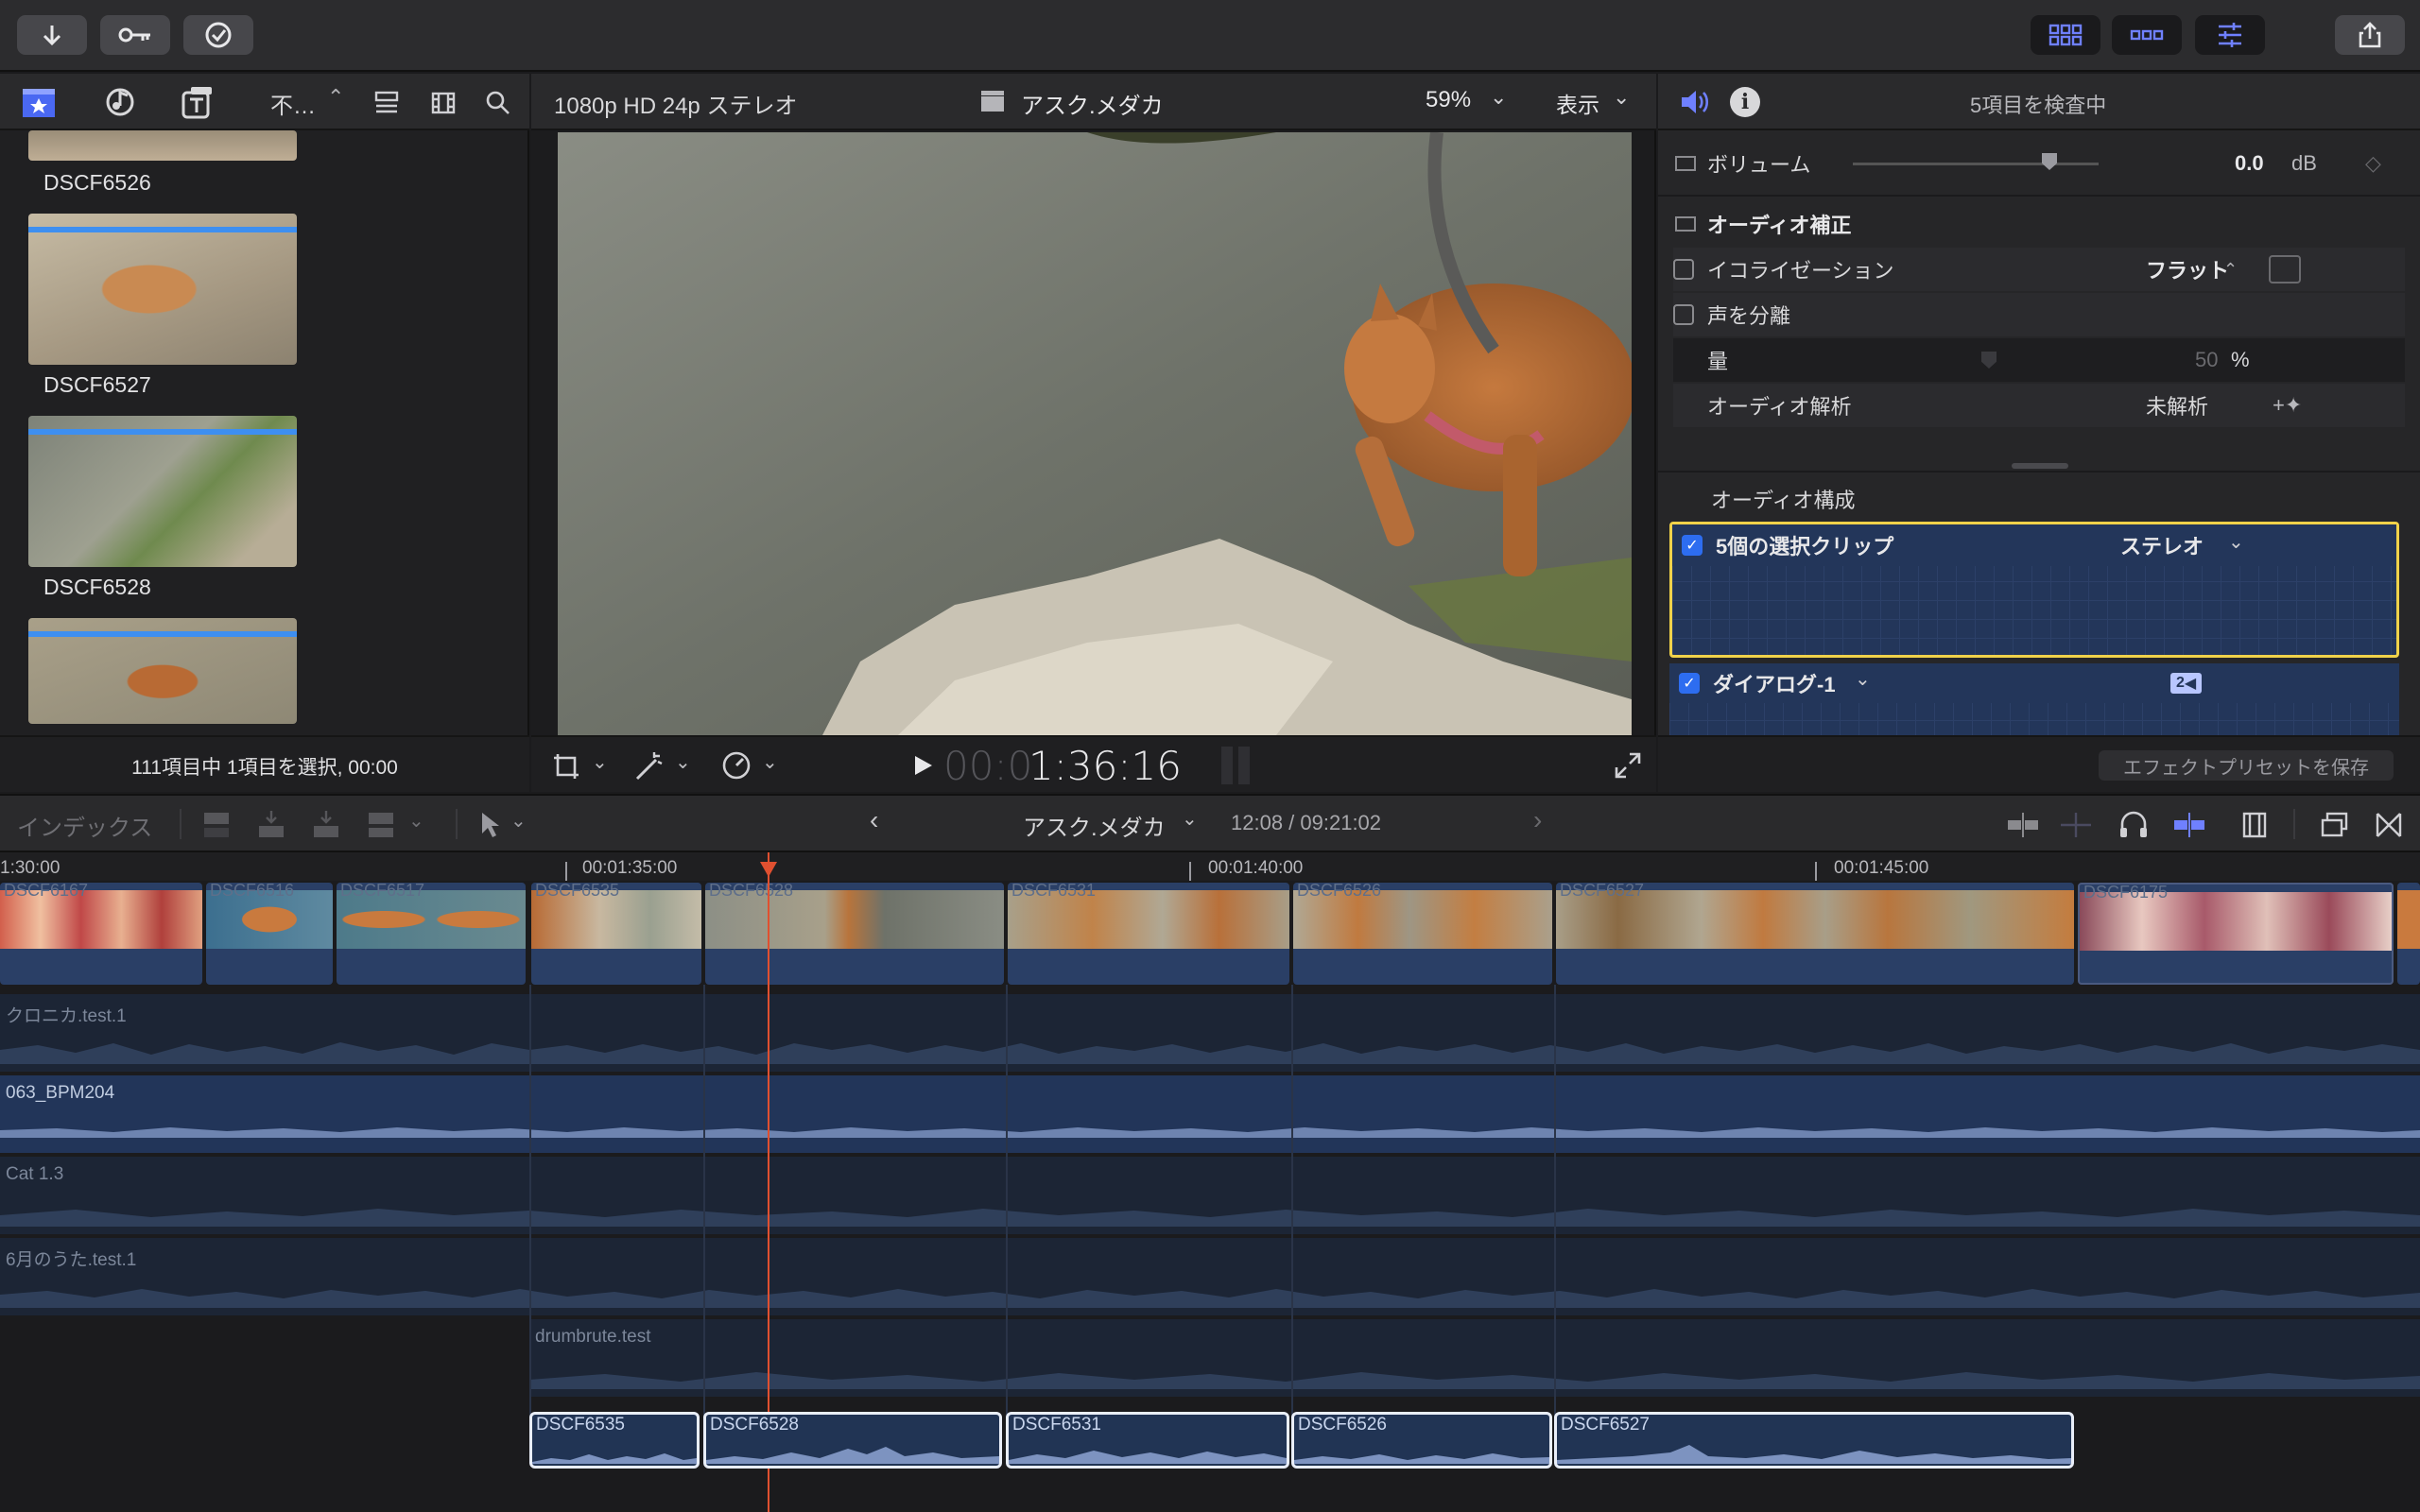  What do you see at coordinates (1805, 546) in the screenshot?
I see `role-label: 5個の選択クリップ` at bounding box center [1805, 546].